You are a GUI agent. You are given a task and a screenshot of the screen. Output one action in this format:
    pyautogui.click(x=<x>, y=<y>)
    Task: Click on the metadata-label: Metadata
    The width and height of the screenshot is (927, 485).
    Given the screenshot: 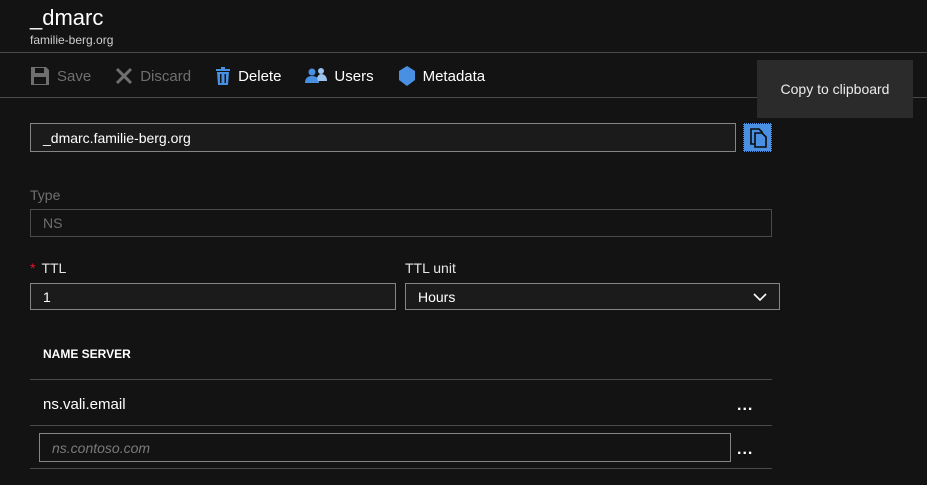 What is the action you would take?
    pyautogui.click(x=454, y=76)
    